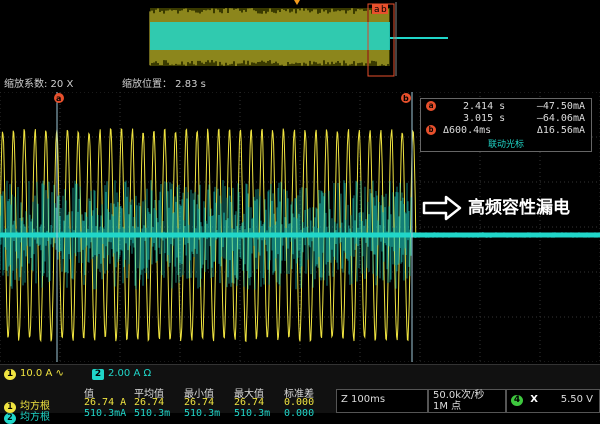 Image resolution: width=600 pixels, height=424 pixels. I want to click on ch2-badge: 2, so click(98, 374).